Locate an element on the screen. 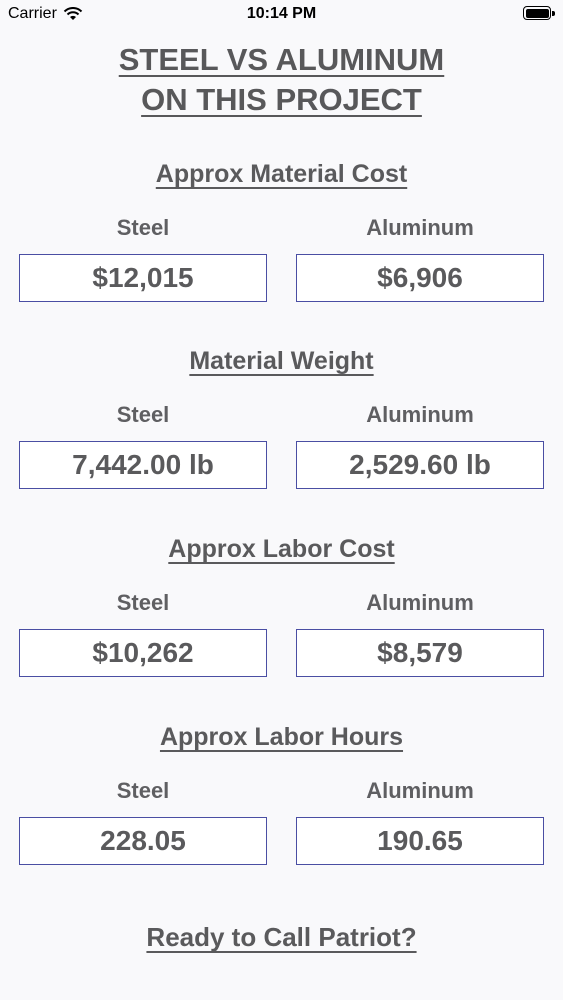 This screenshot has width=563, height=1000. page-title: STEEL VS ALUMINUM ON THIS PROJECT is located at coordinates (281, 80).